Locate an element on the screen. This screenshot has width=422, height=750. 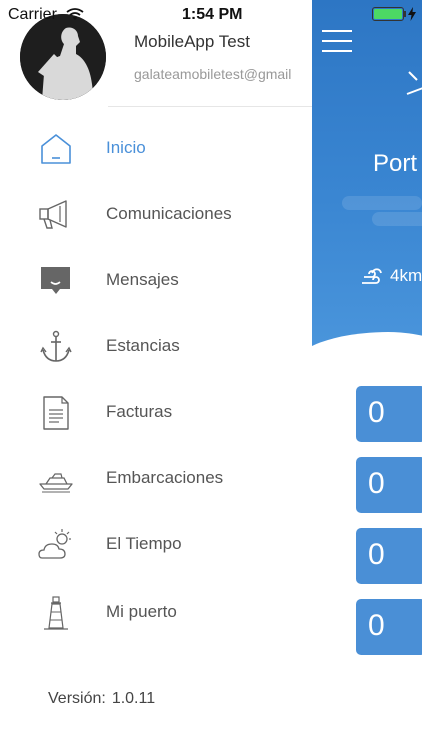
port-name: Port is located at coordinates (395, 163).